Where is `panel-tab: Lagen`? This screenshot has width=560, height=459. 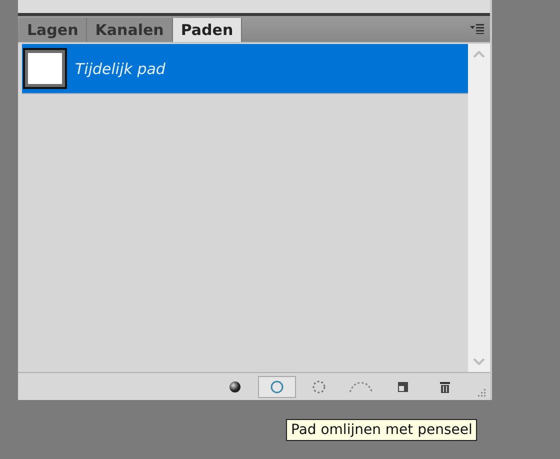 panel-tab: Lagen is located at coordinates (53, 30).